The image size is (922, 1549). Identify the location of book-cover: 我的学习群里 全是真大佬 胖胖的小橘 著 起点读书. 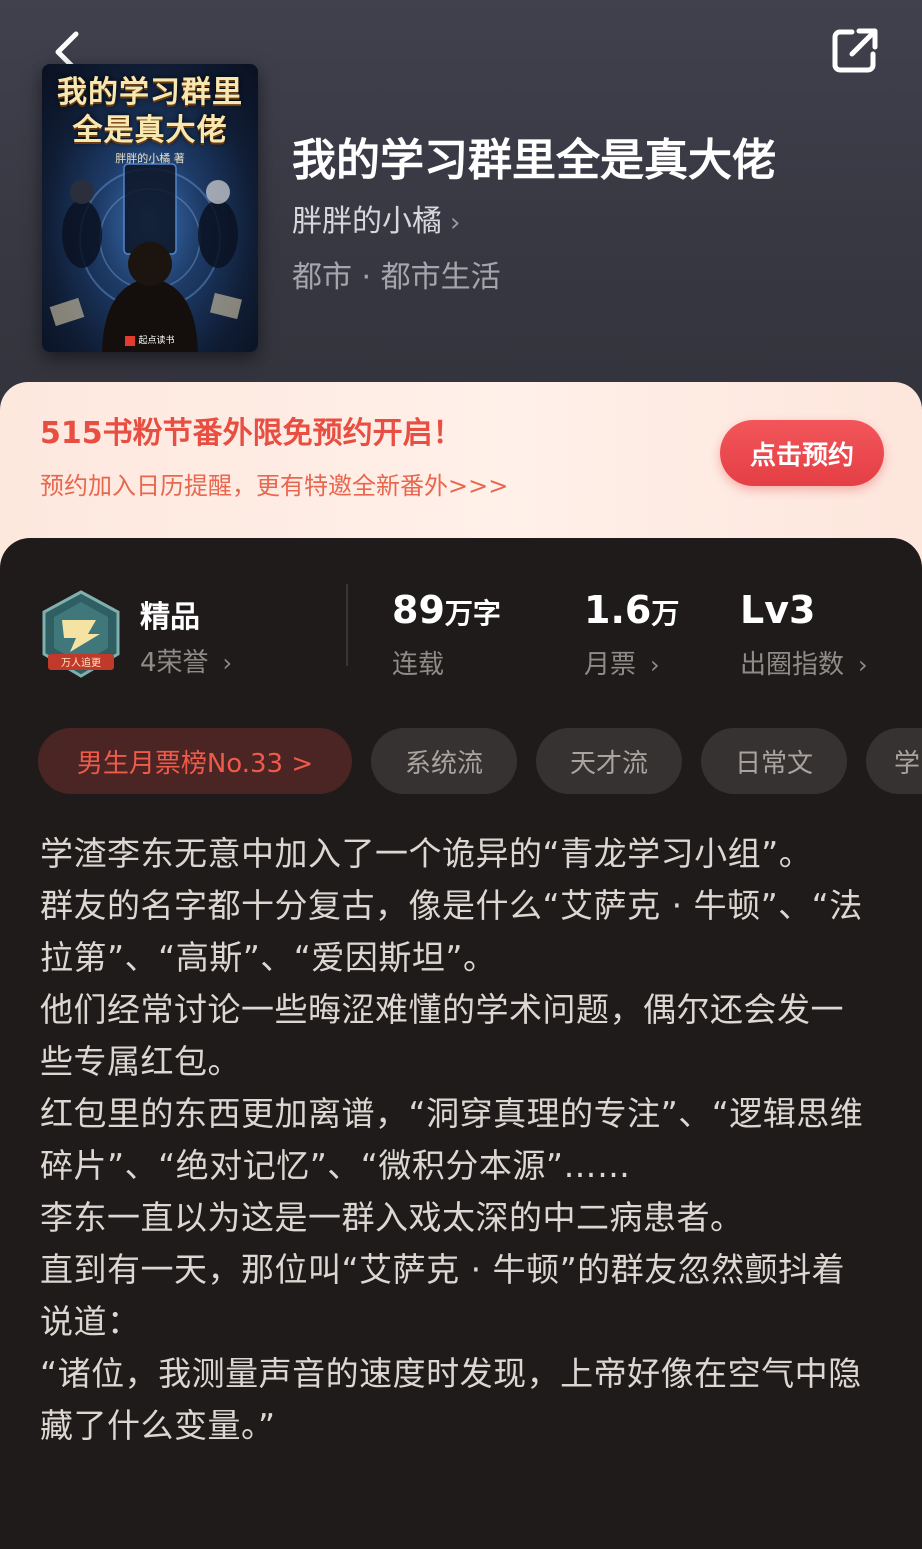
(150, 208).